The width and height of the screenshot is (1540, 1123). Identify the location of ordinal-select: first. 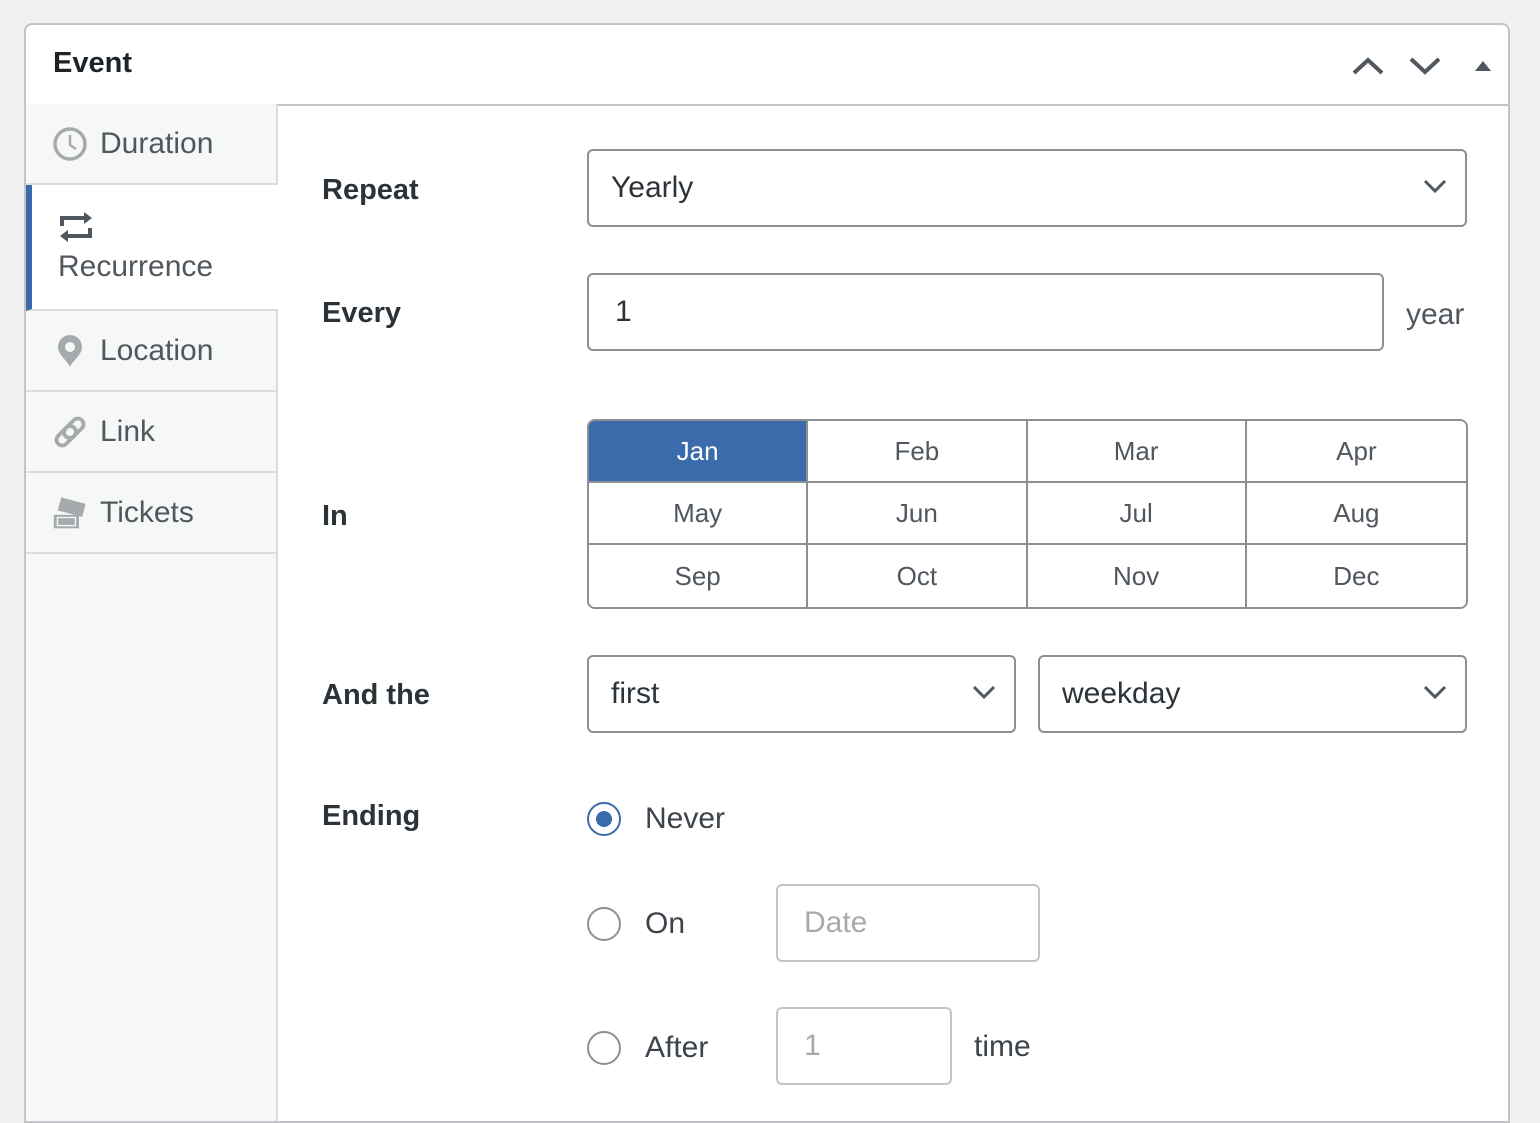
(801, 694).